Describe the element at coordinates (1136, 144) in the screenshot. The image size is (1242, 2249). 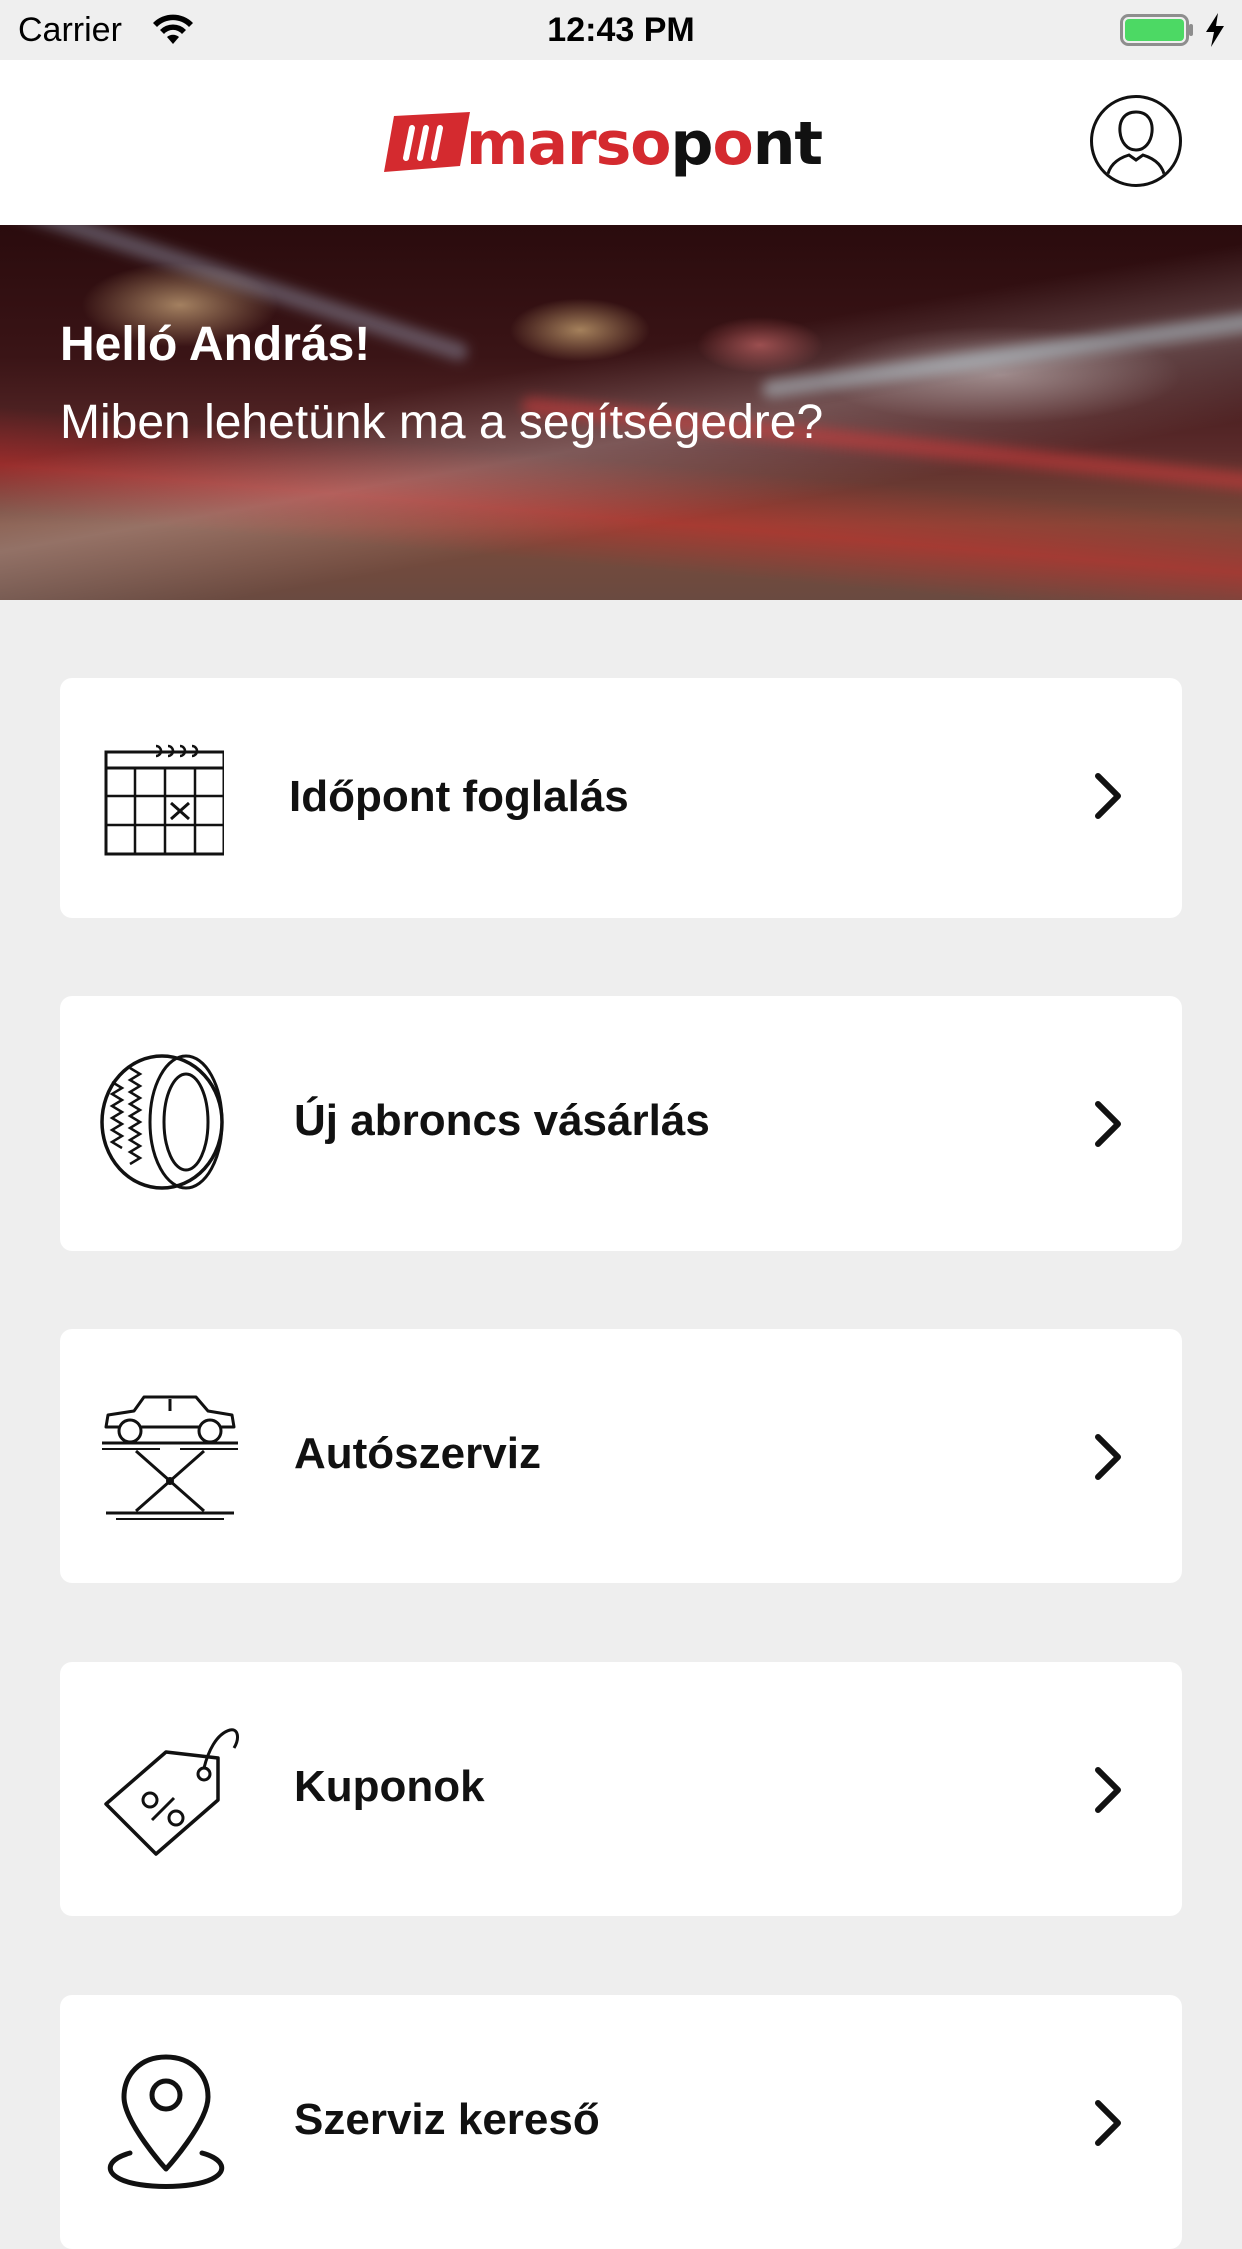
I see `user-icon` at that location.